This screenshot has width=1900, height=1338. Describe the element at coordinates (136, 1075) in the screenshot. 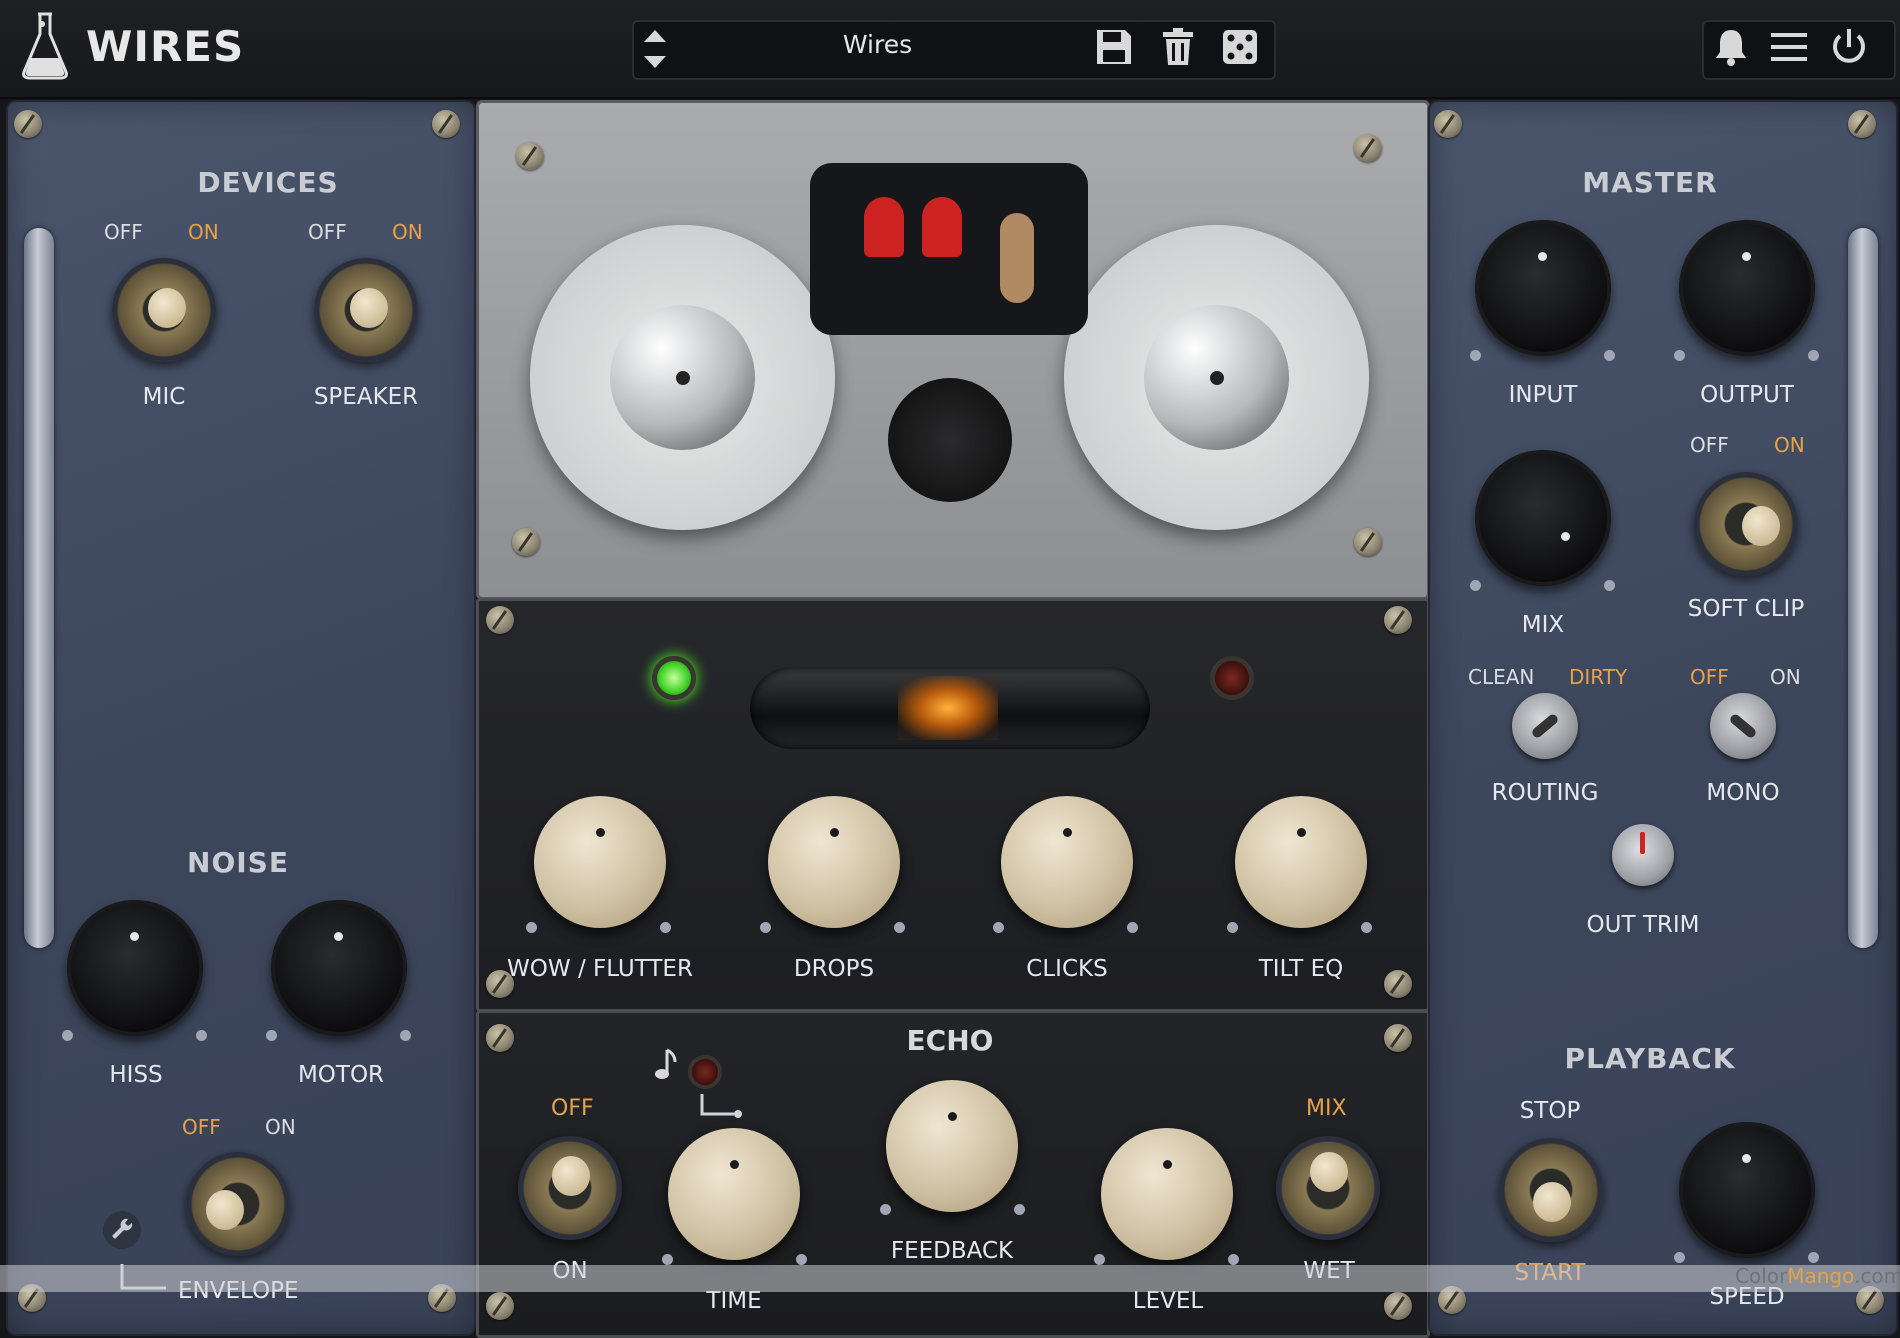

I see `hiss-label: HISS` at that location.